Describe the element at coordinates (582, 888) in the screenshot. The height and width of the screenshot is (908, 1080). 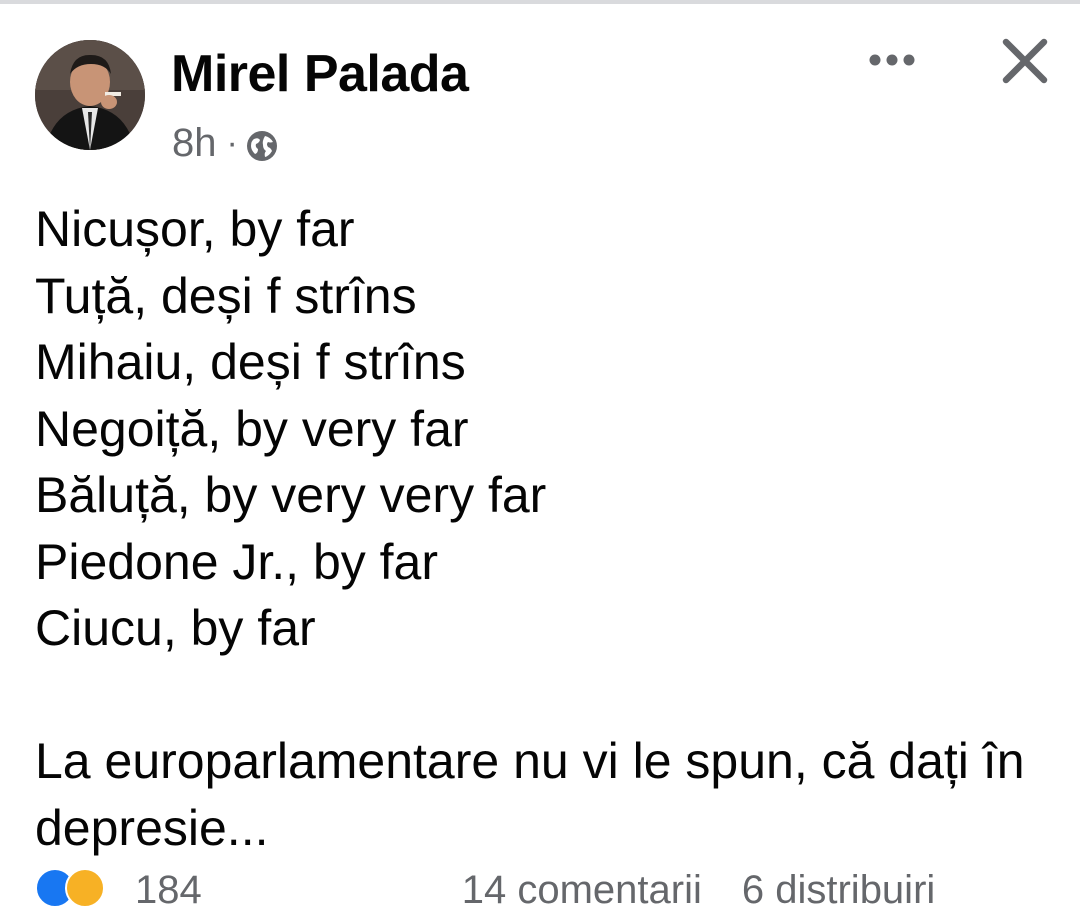
I see `comments-count: 14 comentarii` at that location.